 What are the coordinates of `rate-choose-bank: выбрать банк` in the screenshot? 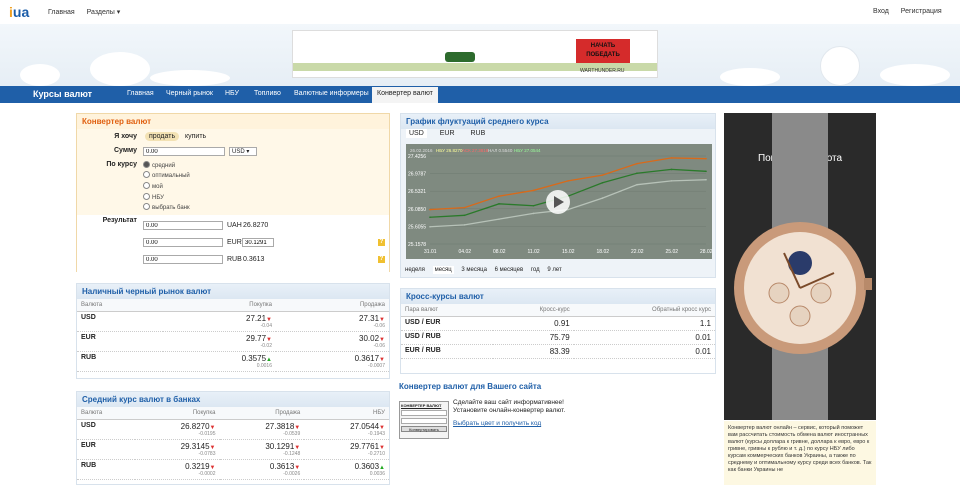 It's located at (166, 207).